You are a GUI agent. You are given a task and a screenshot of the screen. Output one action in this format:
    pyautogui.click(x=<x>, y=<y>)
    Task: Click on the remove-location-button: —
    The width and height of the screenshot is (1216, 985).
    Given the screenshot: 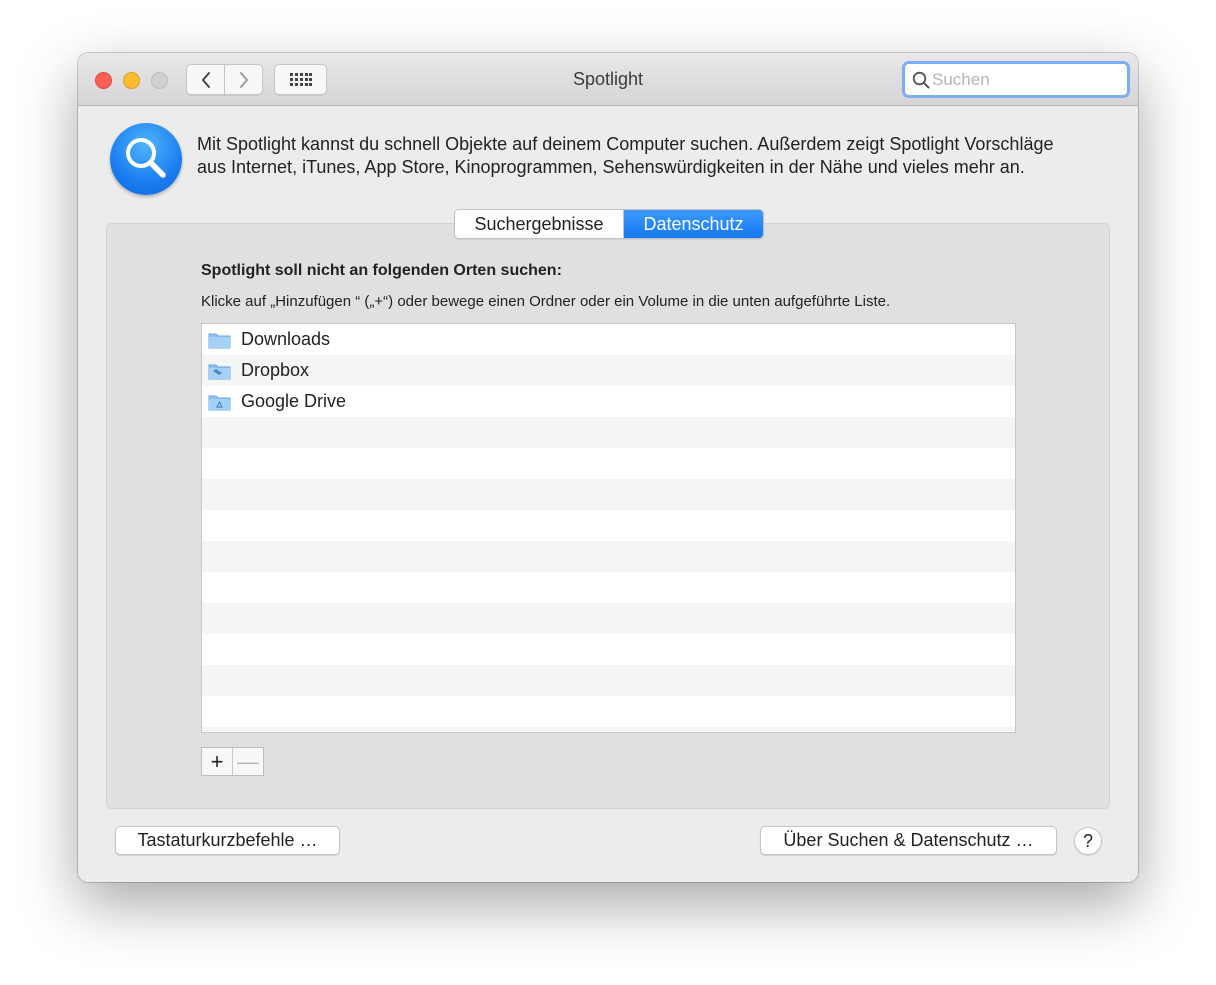 What is the action you would take?
    pyautogui.click(x=247, y=761)
    